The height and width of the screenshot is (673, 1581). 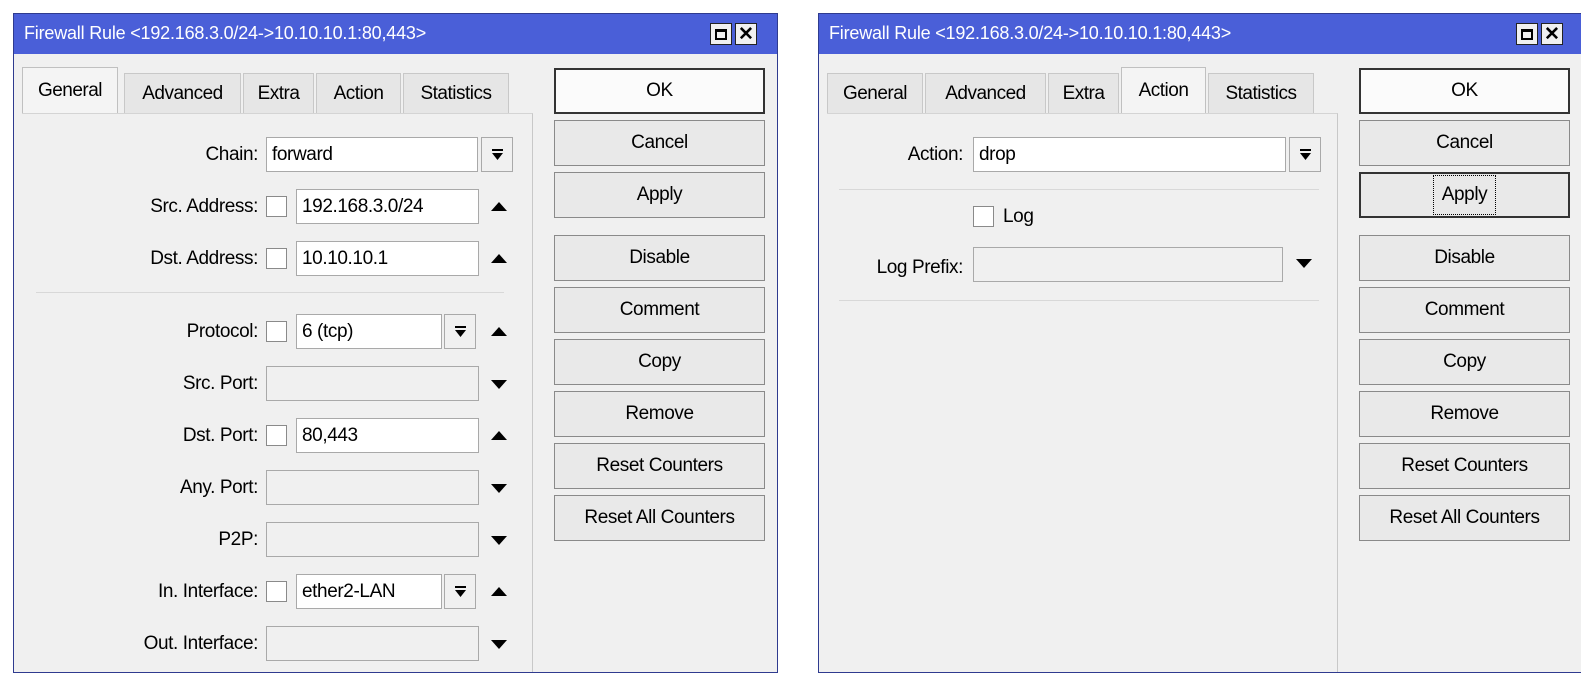 What do you see at coordinates (935, 154) in the screenshot?
I see `action-label: Action:` at bounding box center [935, 154].